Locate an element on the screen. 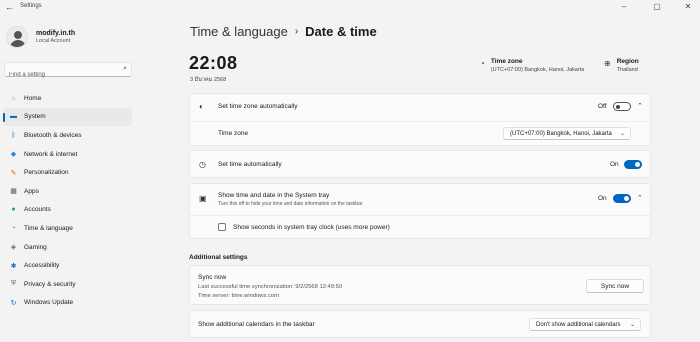 Image resolution: width=700 pixels, height=342 pixels. auto-time-card: ◷ Set time automatically On is located at coordinates (420, 164).